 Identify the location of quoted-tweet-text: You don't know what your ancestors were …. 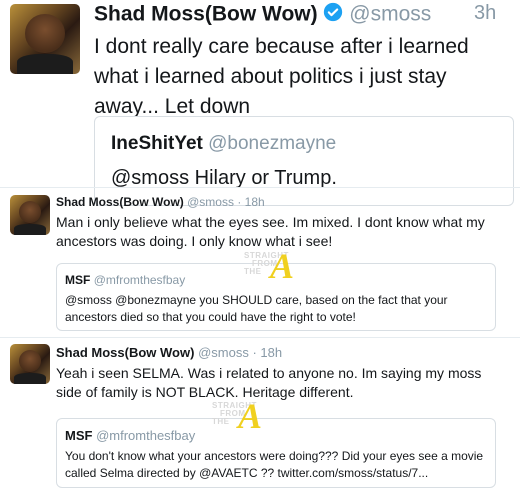
(274, 464).